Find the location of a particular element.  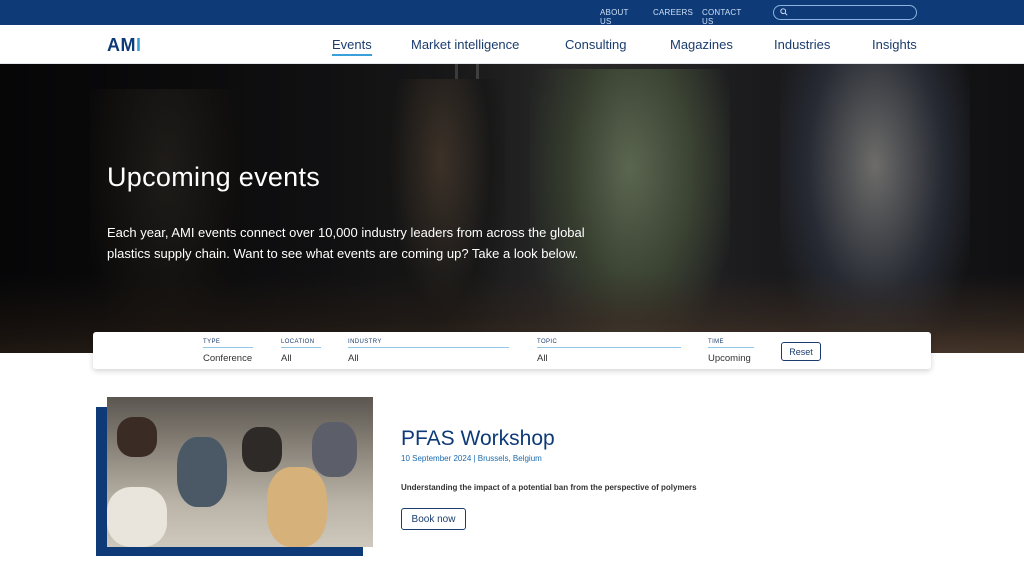

filter-time-value: Upcoming is located at coordinates (729, 358).